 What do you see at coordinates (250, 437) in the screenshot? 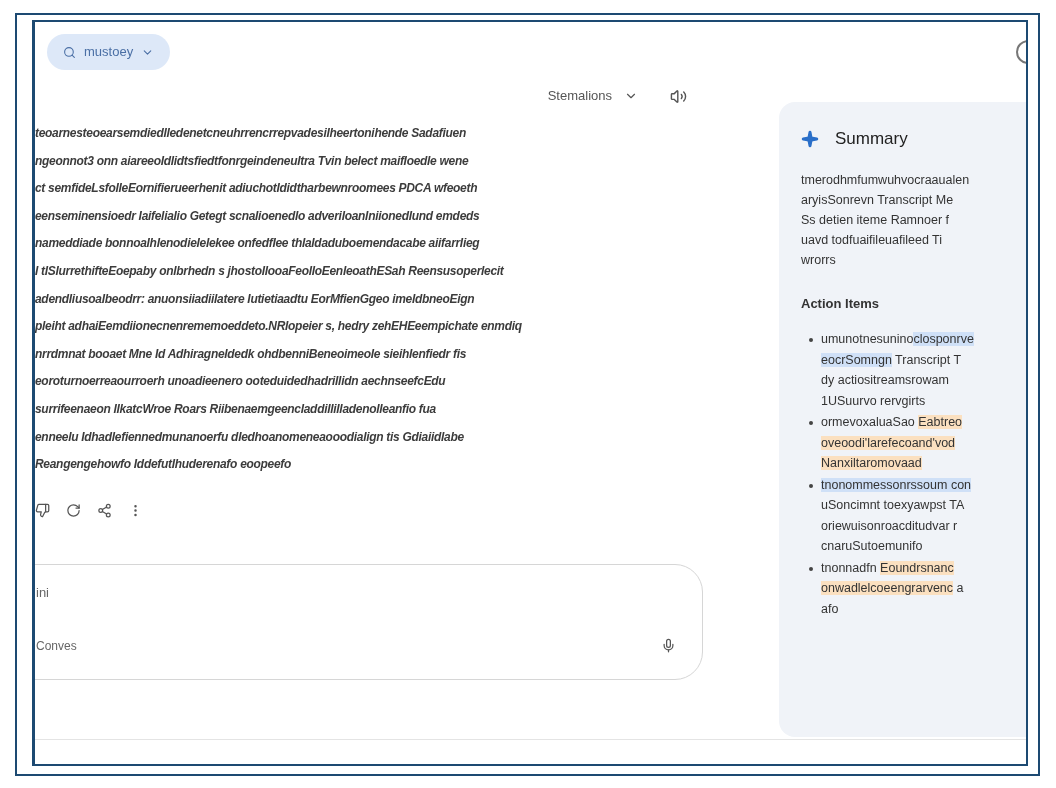
I see `response-text-line: enneelu Idhadlefiennedmunanoerfu dledhoanomeneaooodialign tis Gdiaiidlabe` at bounding box center [250, 437].